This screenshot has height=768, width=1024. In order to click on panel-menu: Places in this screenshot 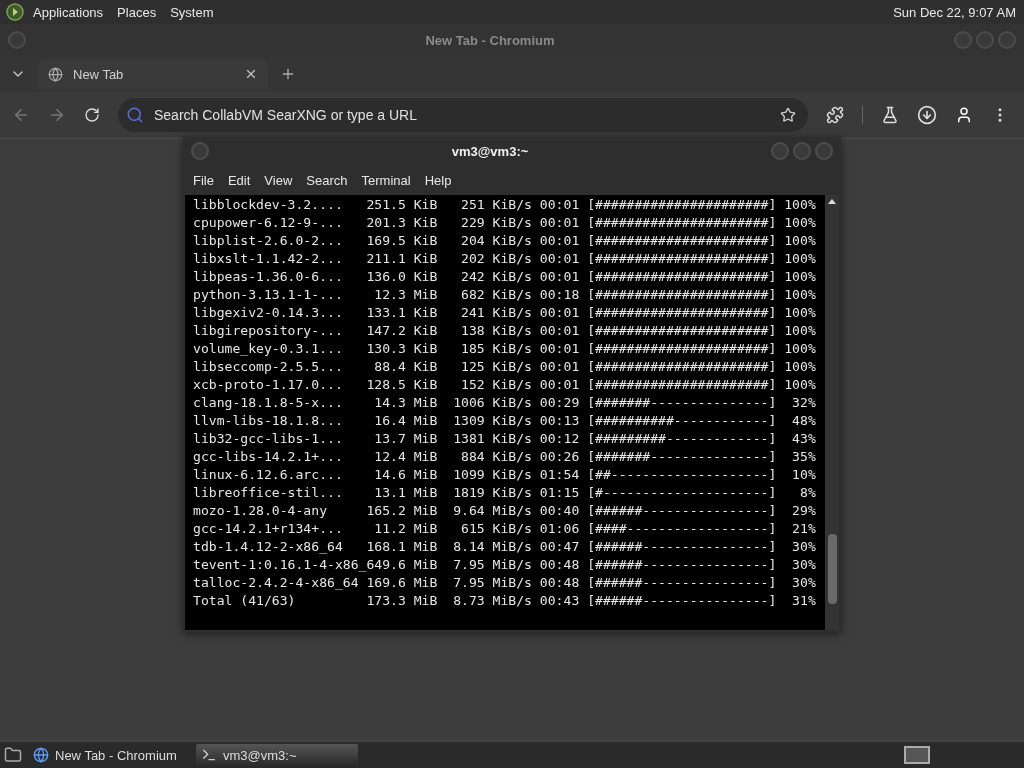, I will do `click(137, 12)`.